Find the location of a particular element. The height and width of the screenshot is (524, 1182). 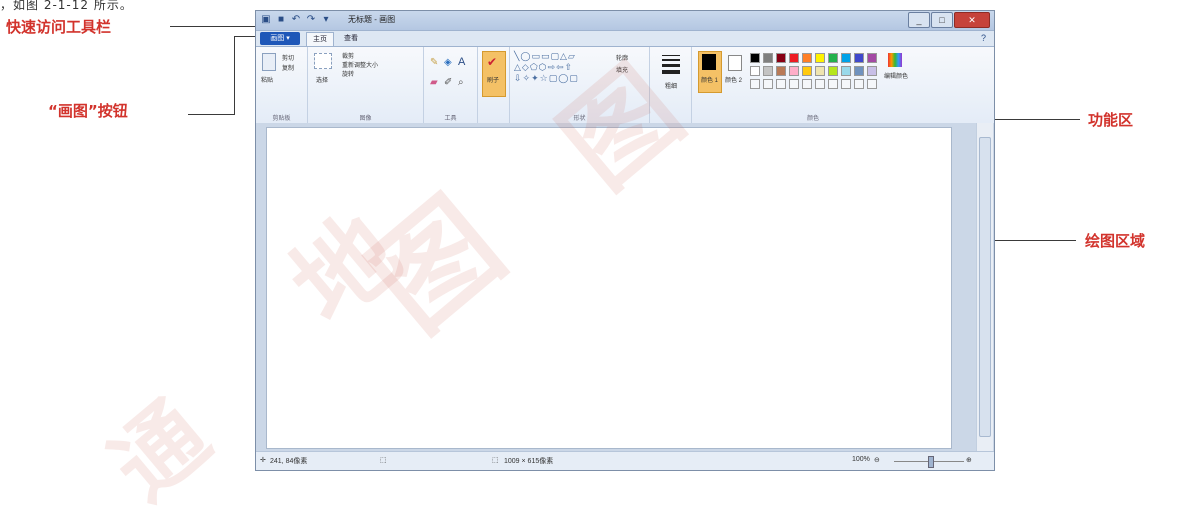

color-picker-icon: ✐ is located at coordinates (448, 82).